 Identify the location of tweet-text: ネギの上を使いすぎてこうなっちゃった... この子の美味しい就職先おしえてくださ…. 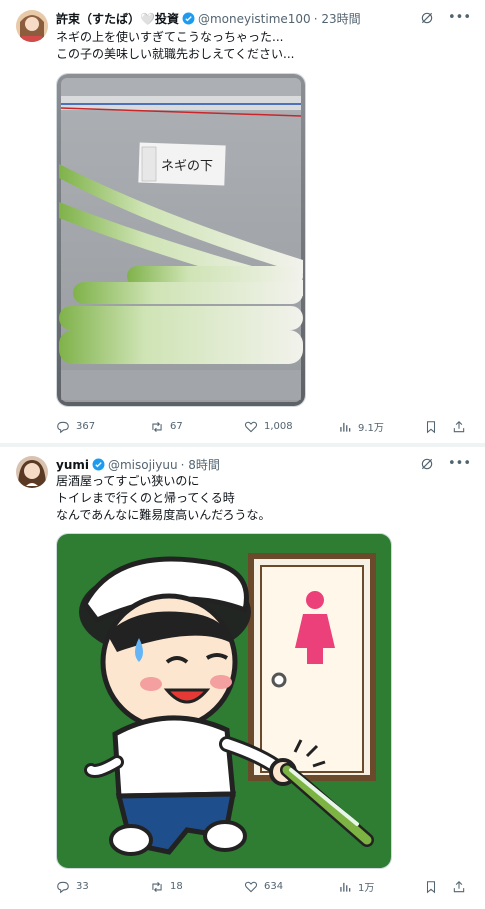
(175, 45).